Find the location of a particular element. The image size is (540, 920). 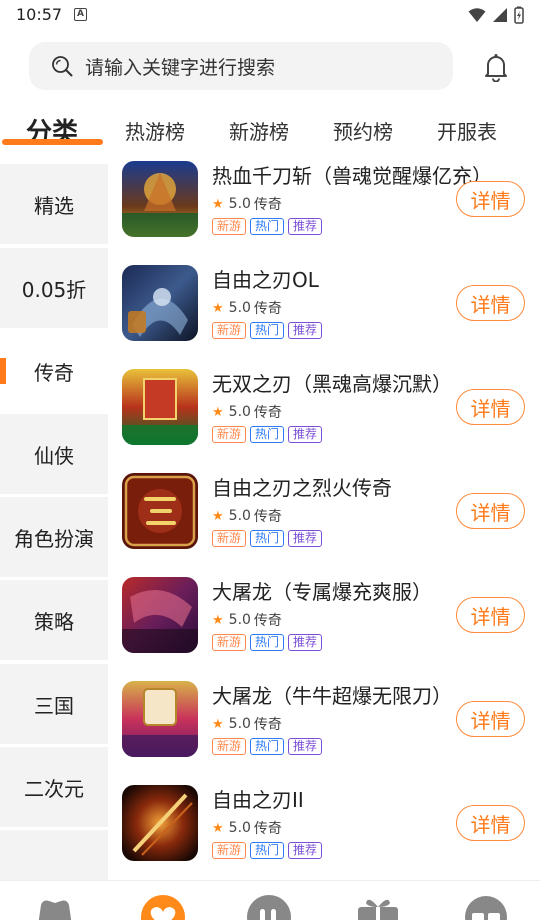

sidebar-item-anime: 二次元 is located at coordinates (54, 787).